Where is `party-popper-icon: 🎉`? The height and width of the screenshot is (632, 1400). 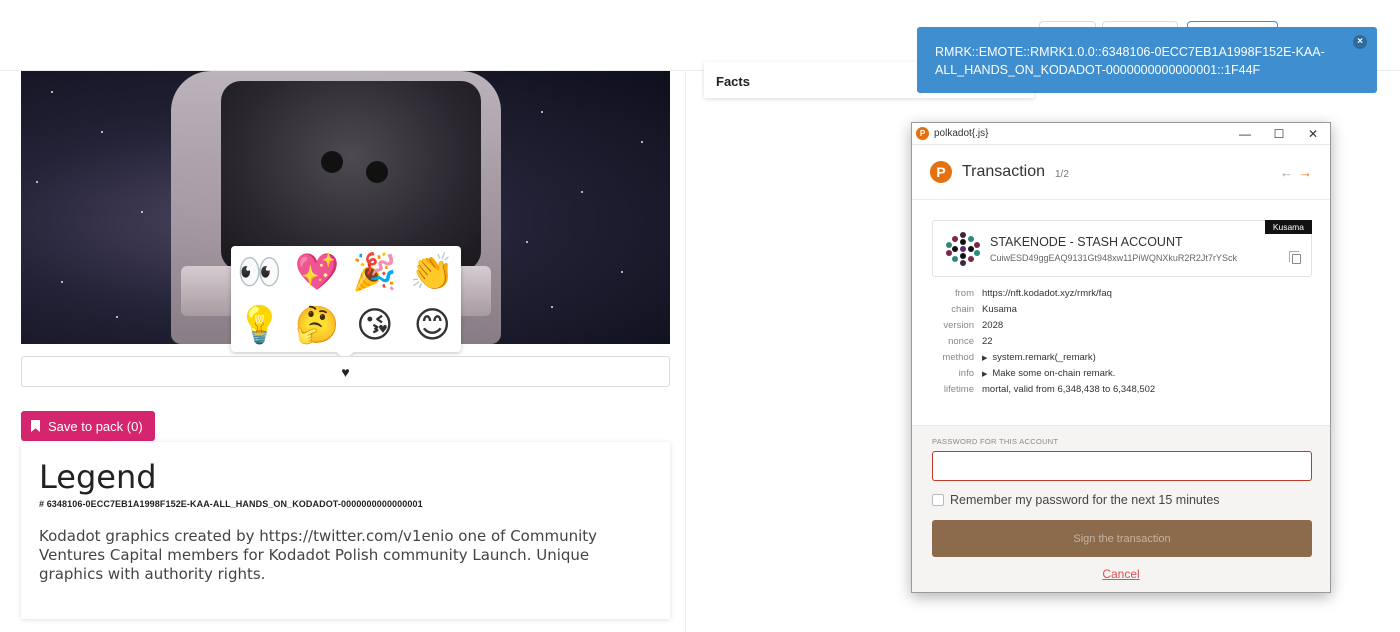 party-popper-icon: 🎉 is located at coordinates (374, 272).